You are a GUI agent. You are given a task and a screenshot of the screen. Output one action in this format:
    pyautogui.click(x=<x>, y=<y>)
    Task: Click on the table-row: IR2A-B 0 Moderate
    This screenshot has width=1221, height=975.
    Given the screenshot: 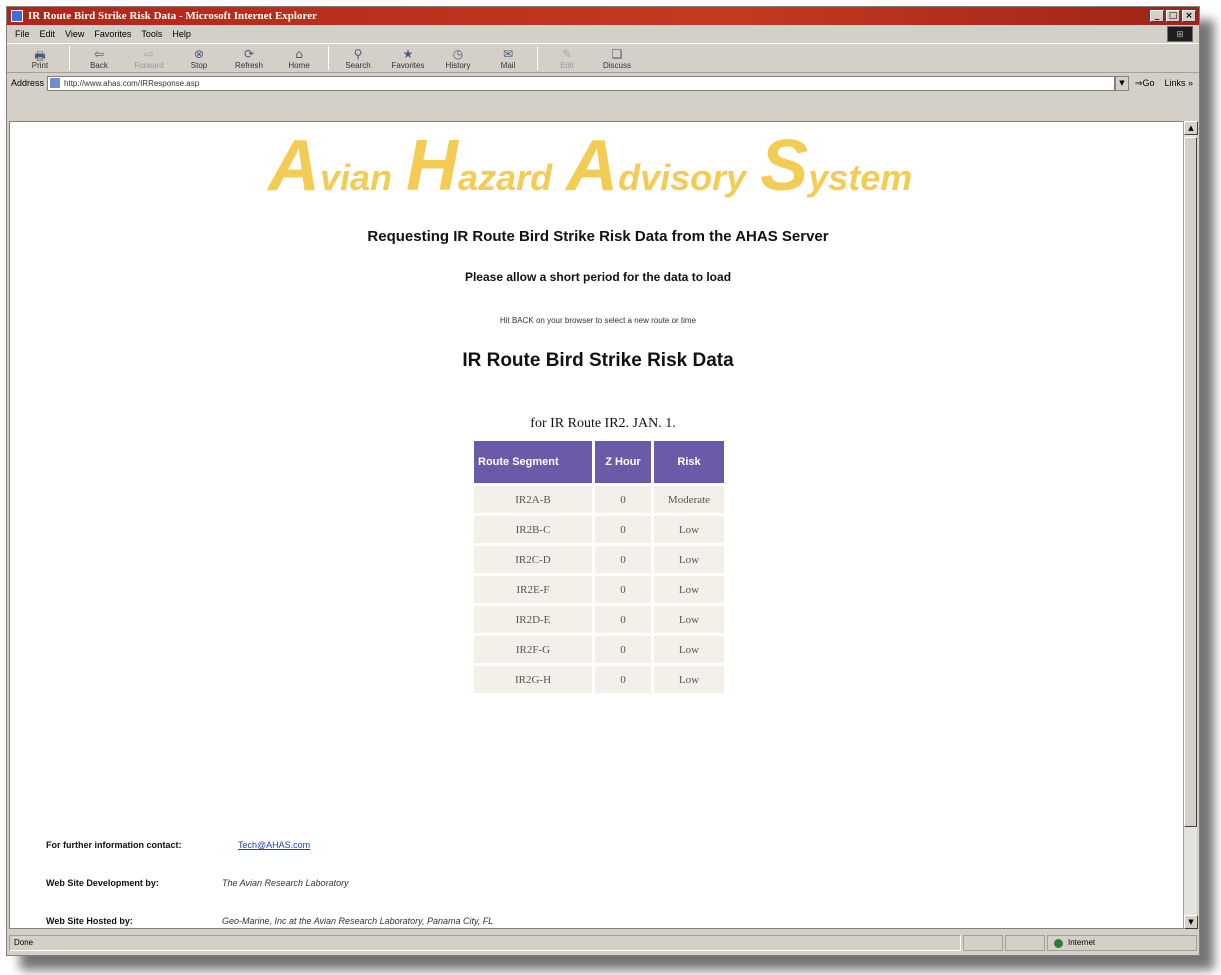 What is the action you would take?
    pyautogui.click(x=599, y=499)
    